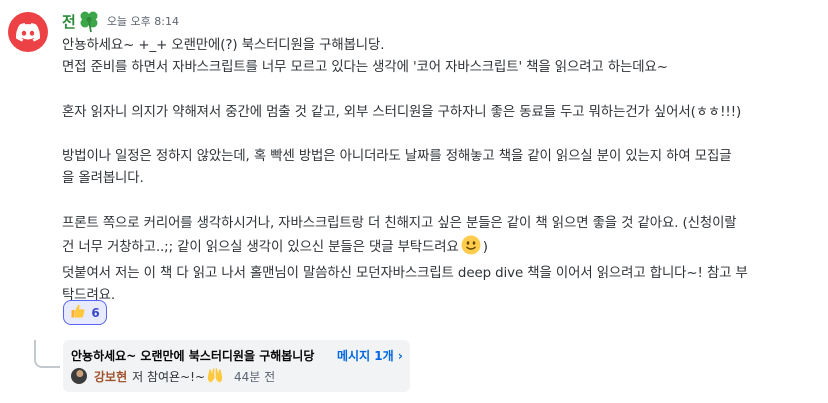  What do you see at coordinates (95, 312) in the screenshot?
I see `reaction-count: 6` at bounding box center [95, 312].